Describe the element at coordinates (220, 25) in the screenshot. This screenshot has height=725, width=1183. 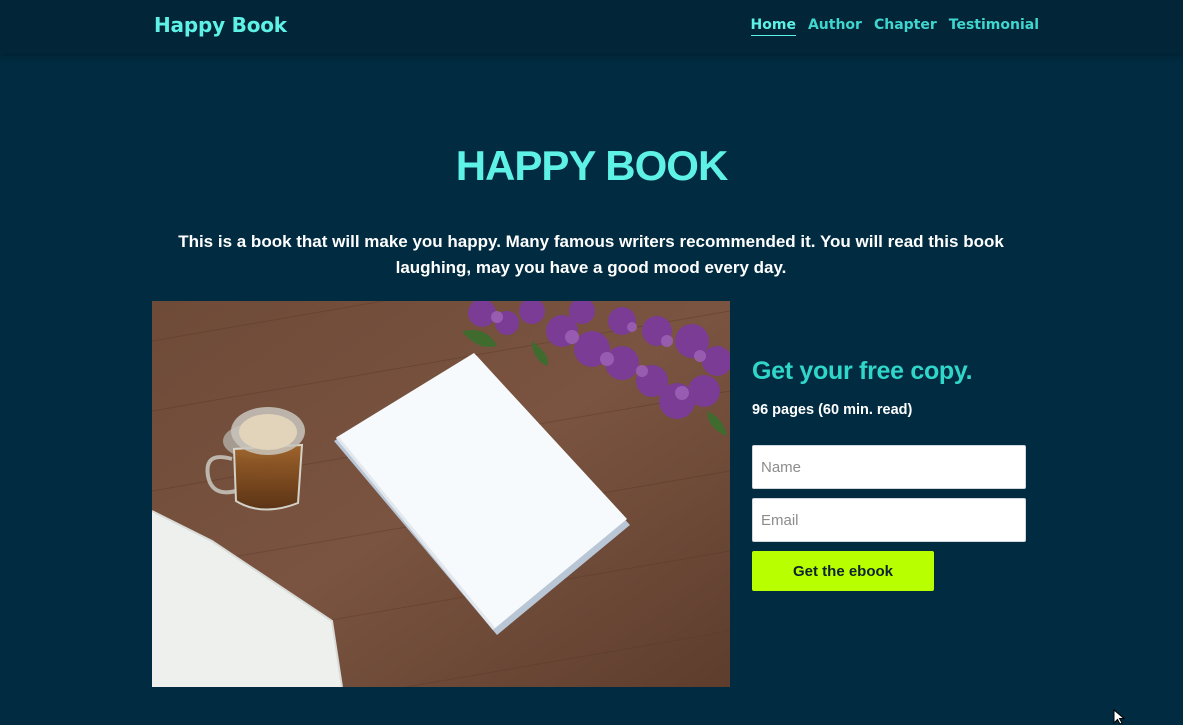
I see `brand-logo-link: Happy Book` at that location.